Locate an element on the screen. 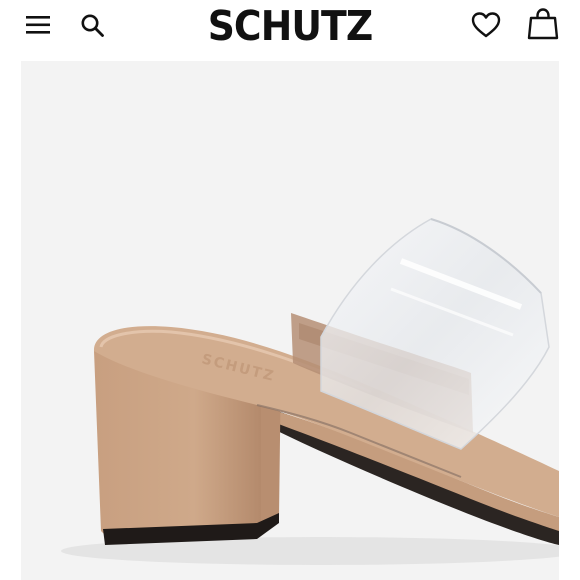  heart-icon is located at coordinates (486, 25).